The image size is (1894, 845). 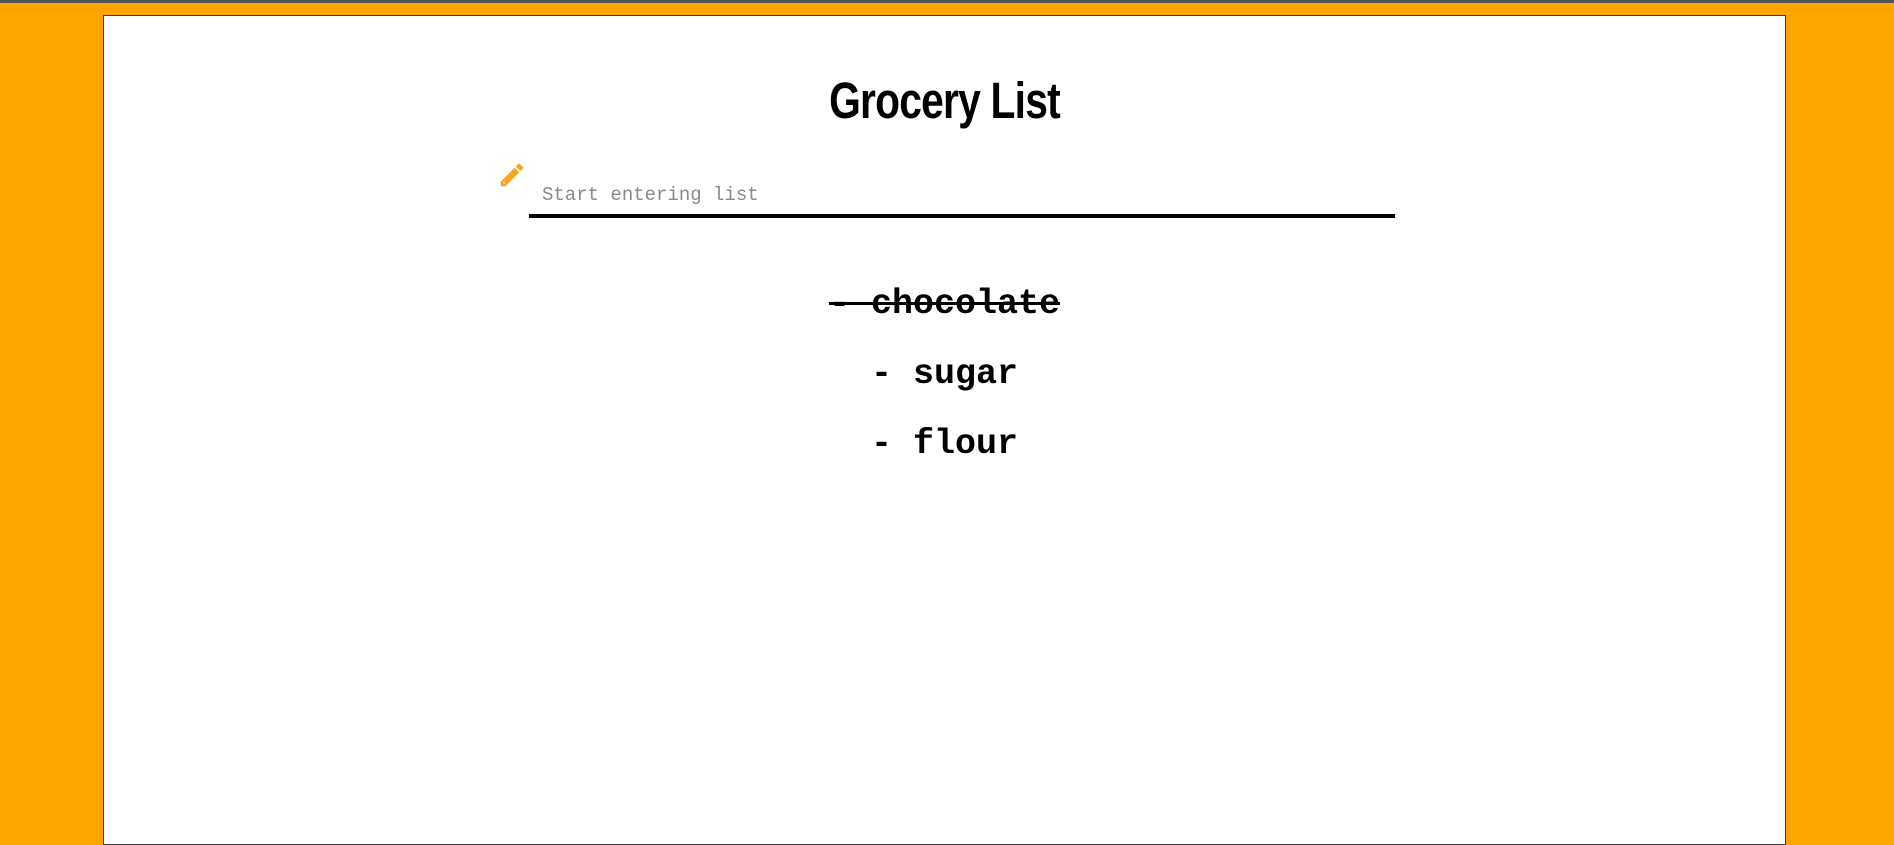 I want to click on page-title: Grocery List, so click(x=945, y=100).